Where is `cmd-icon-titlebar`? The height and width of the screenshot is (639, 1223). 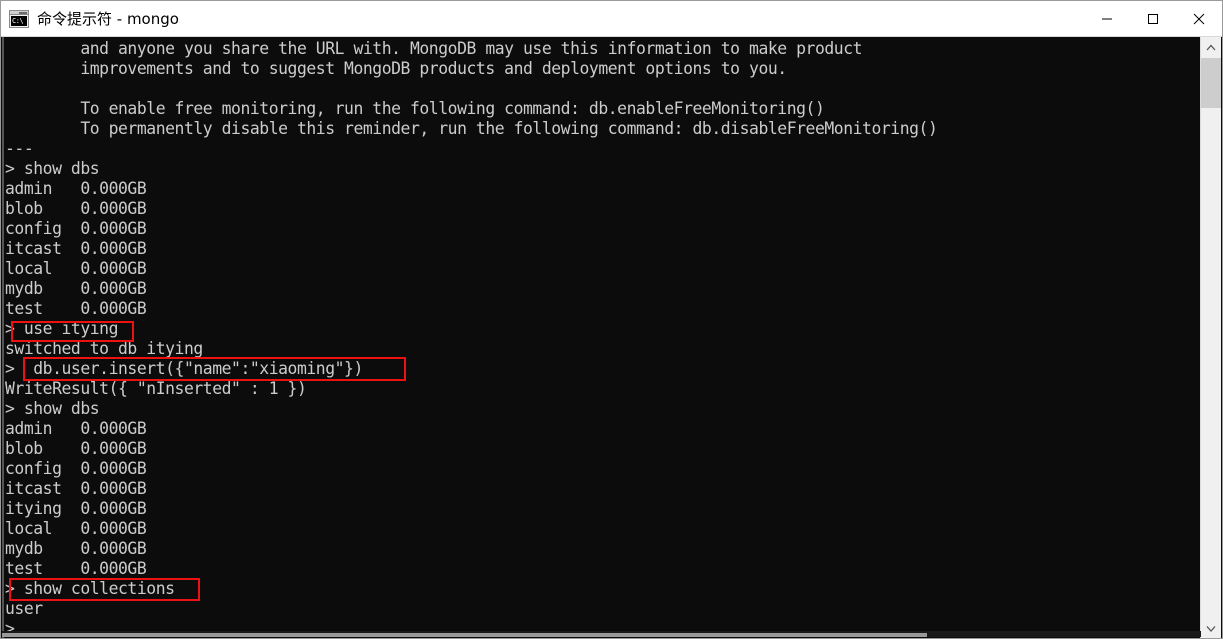 cmd-icon-titlebar is located at coordinates (19, 12).